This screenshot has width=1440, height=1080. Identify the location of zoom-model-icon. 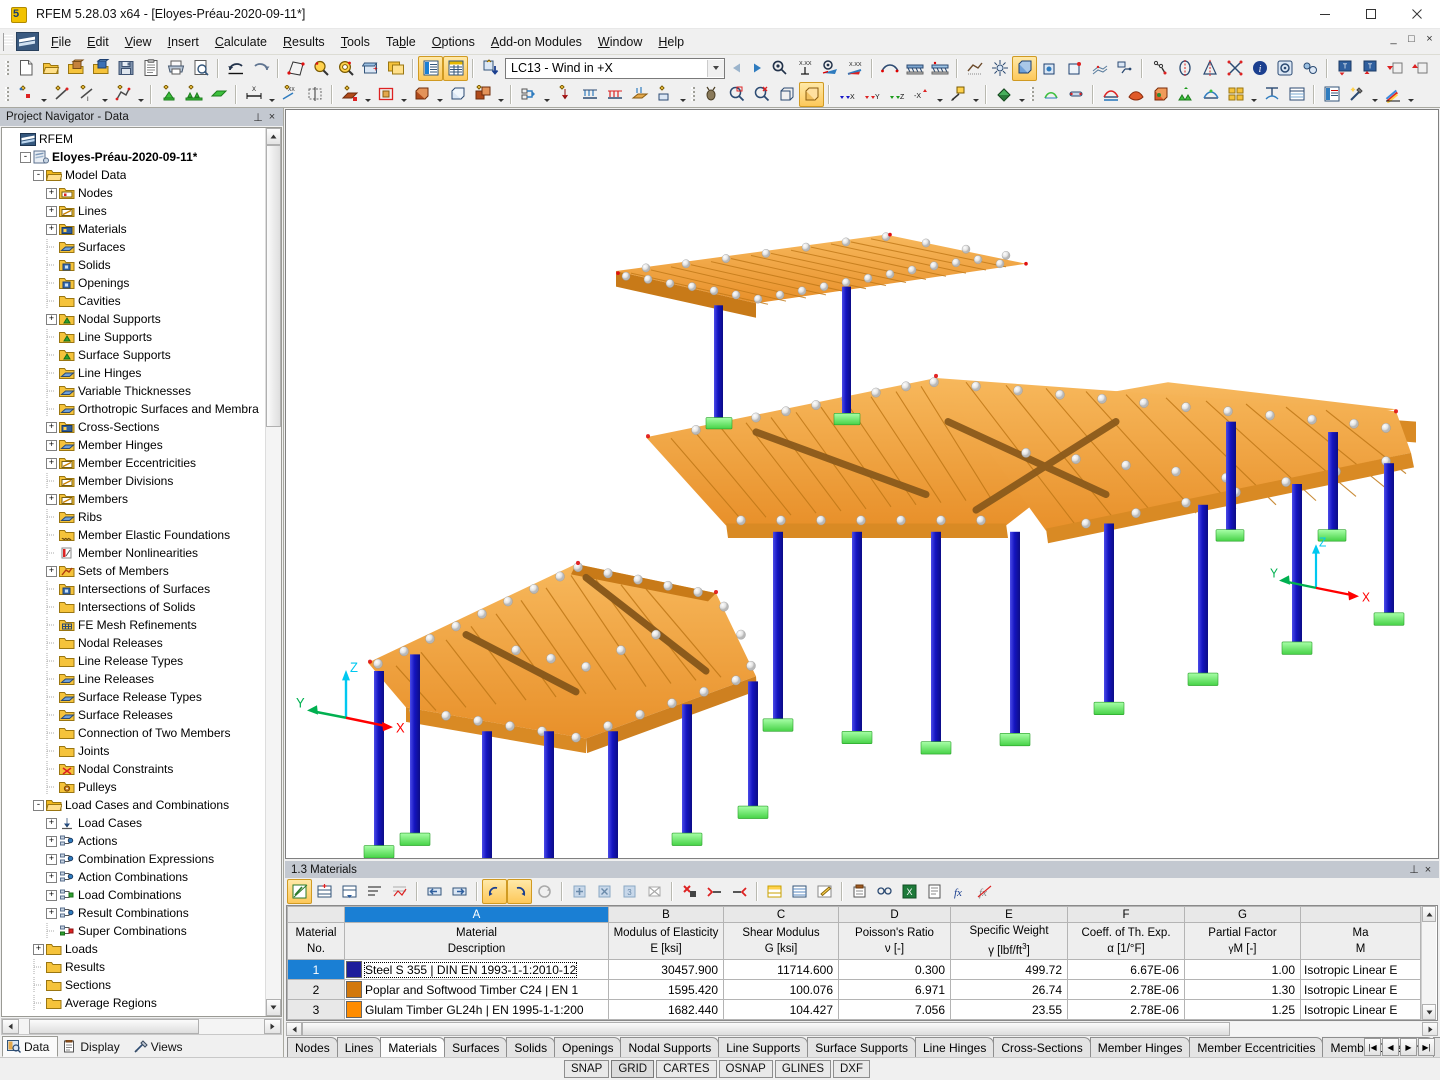
(320, 68).